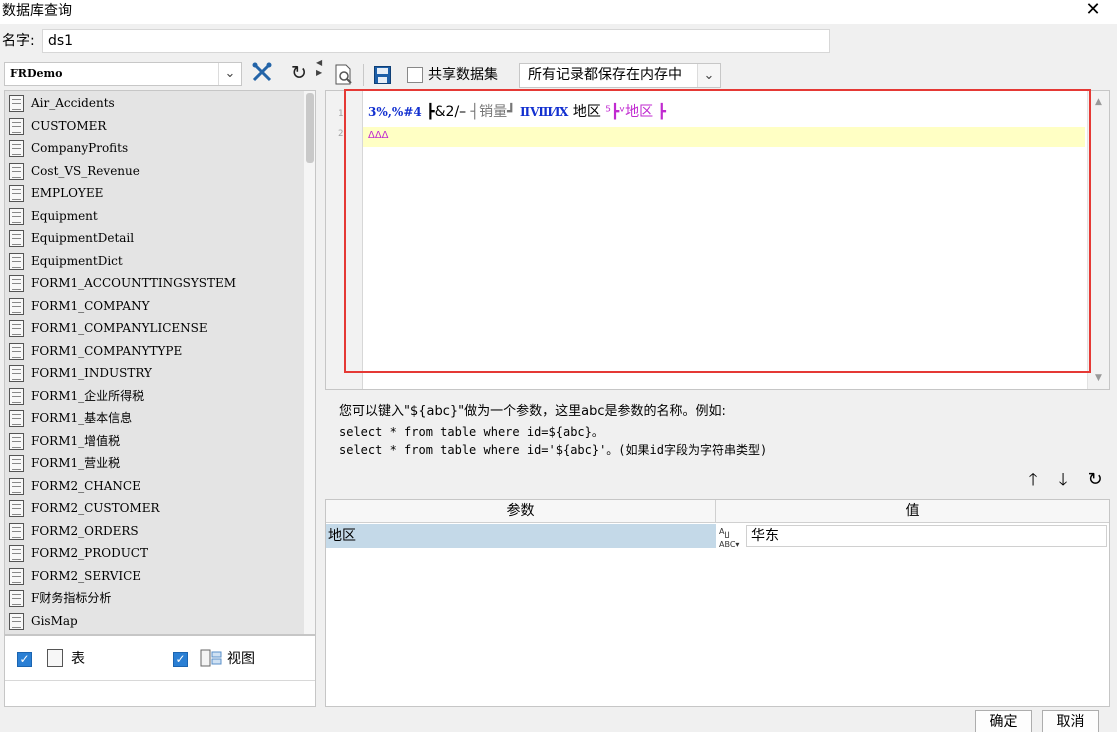 This screenshot has width=1117, height=732. What do you see at coordinates (912, 511) in the screenshot?
I see `column-header-value: 值` at bounding box center [912, 511].